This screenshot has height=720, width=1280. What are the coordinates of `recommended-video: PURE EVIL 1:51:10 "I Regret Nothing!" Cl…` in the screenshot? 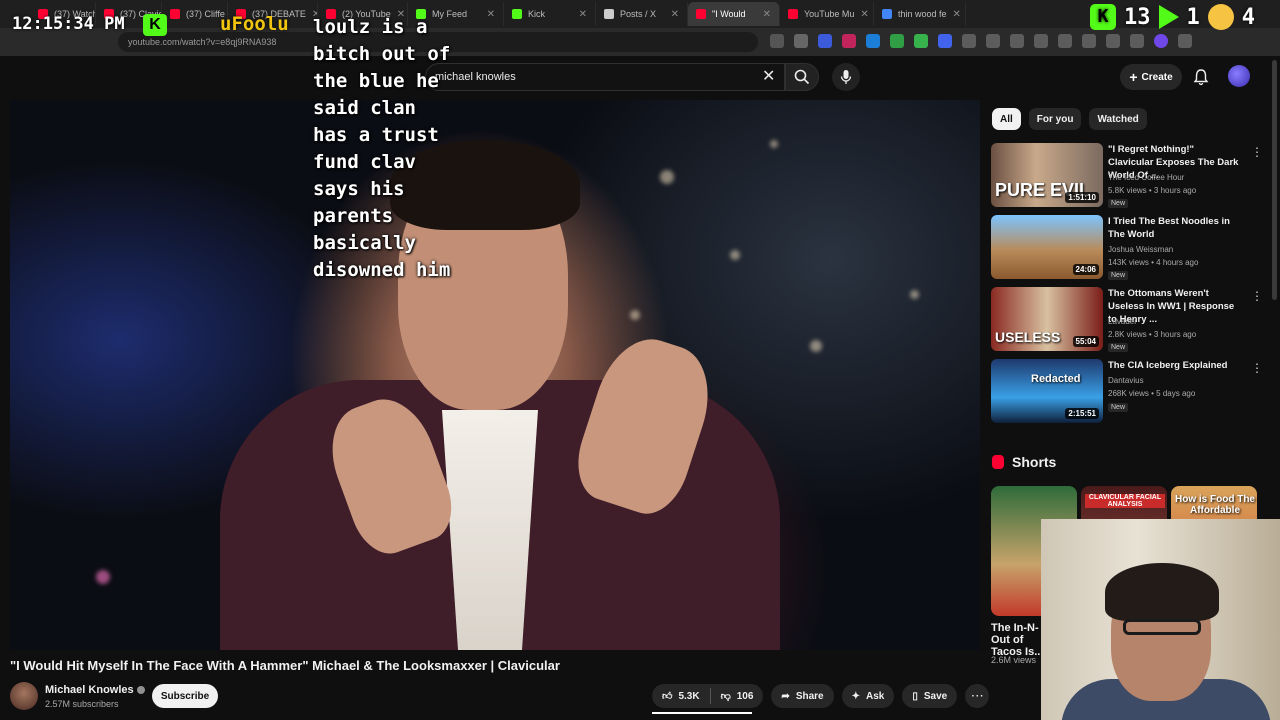 It's located at (1127, 176).